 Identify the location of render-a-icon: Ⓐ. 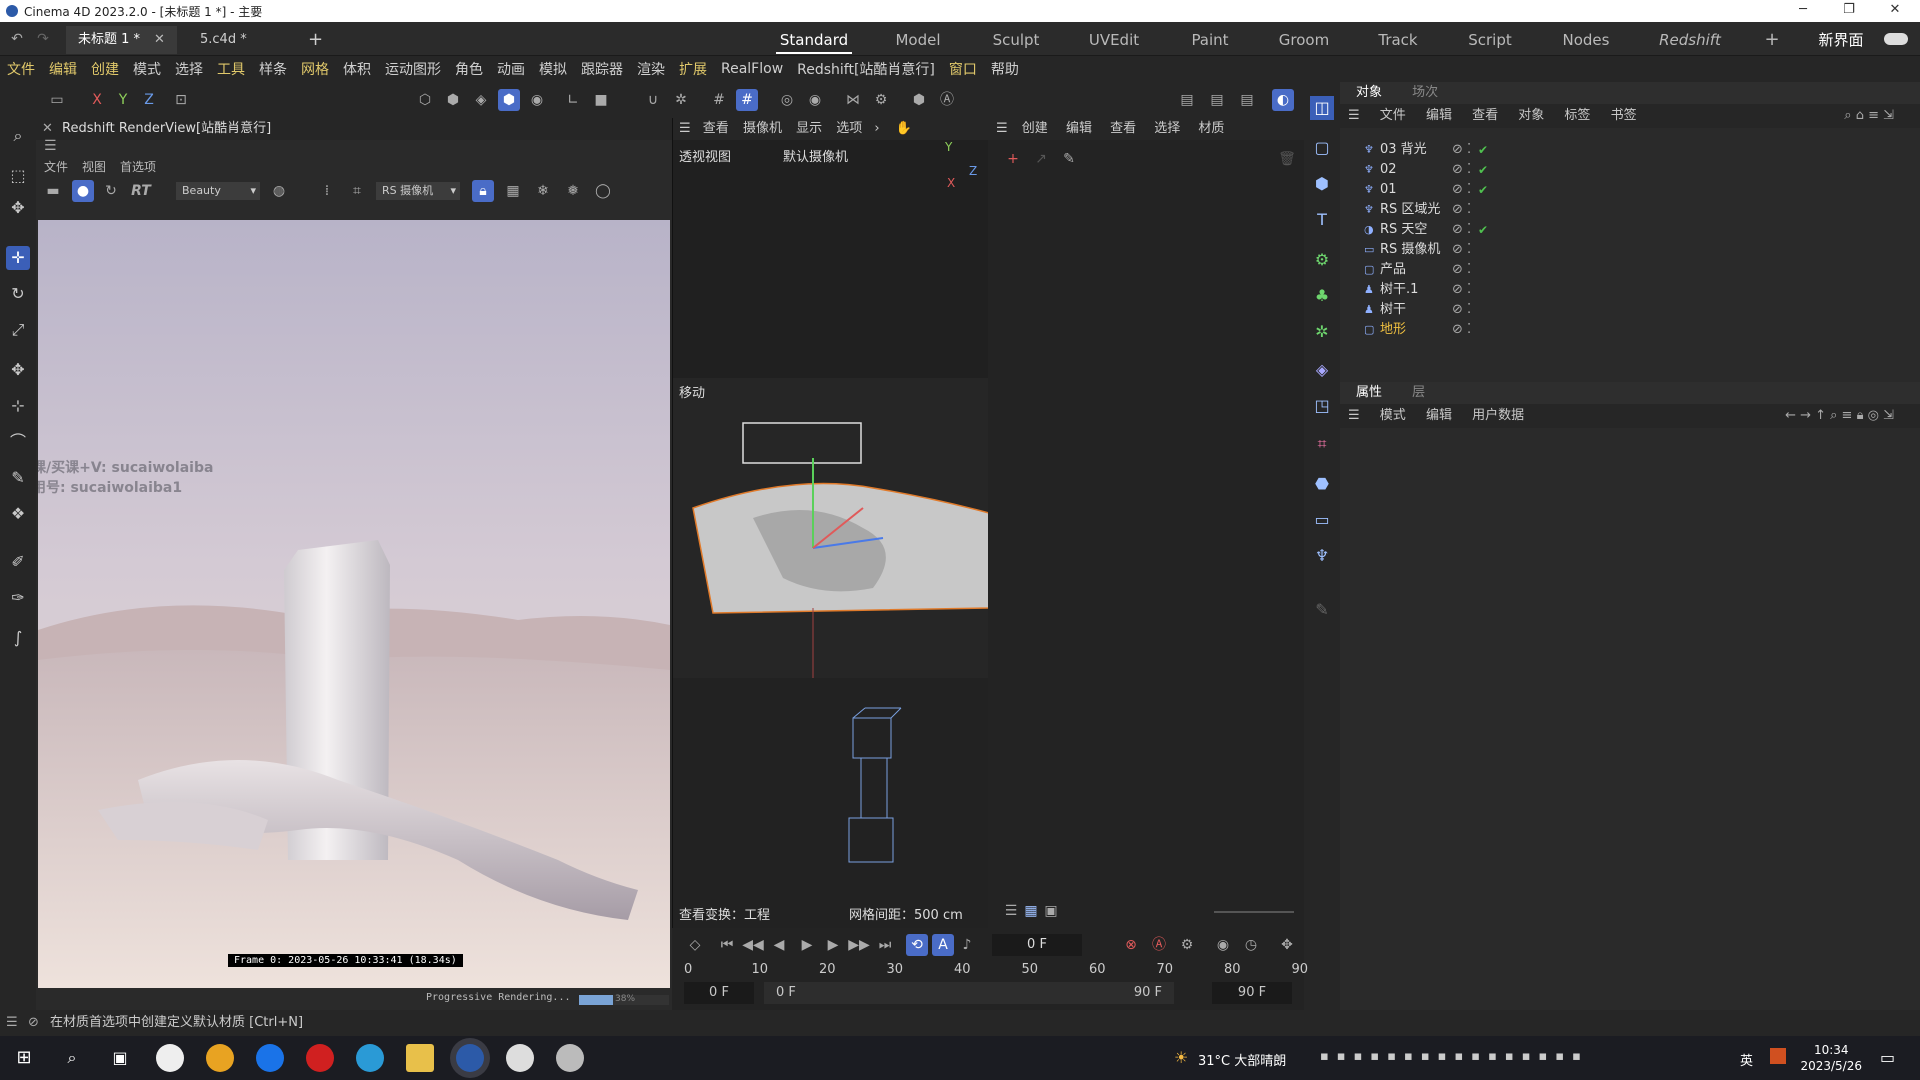
(947, 100).